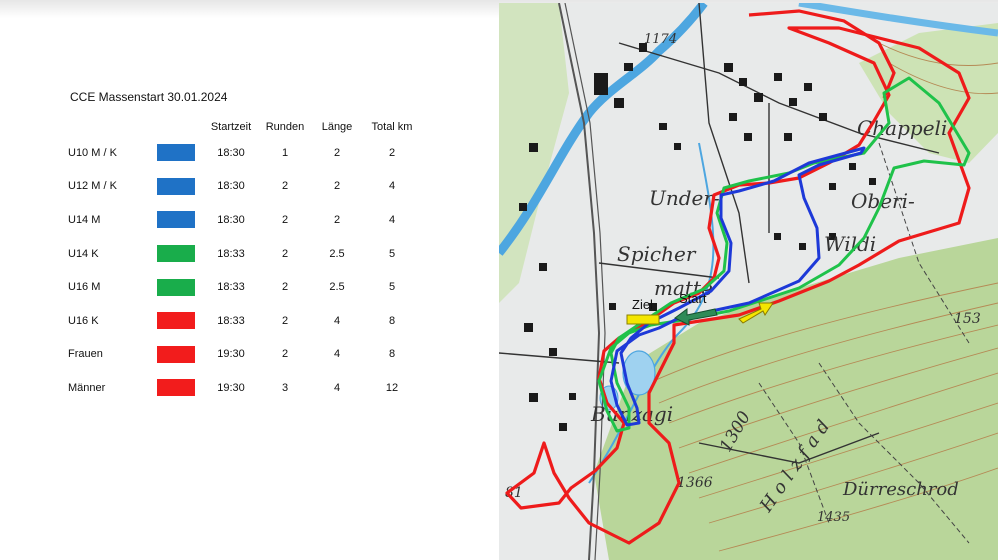 The height and width of the screenshot is (560, 998). I want to click on label-elev-153: 153, so click(967, 319).